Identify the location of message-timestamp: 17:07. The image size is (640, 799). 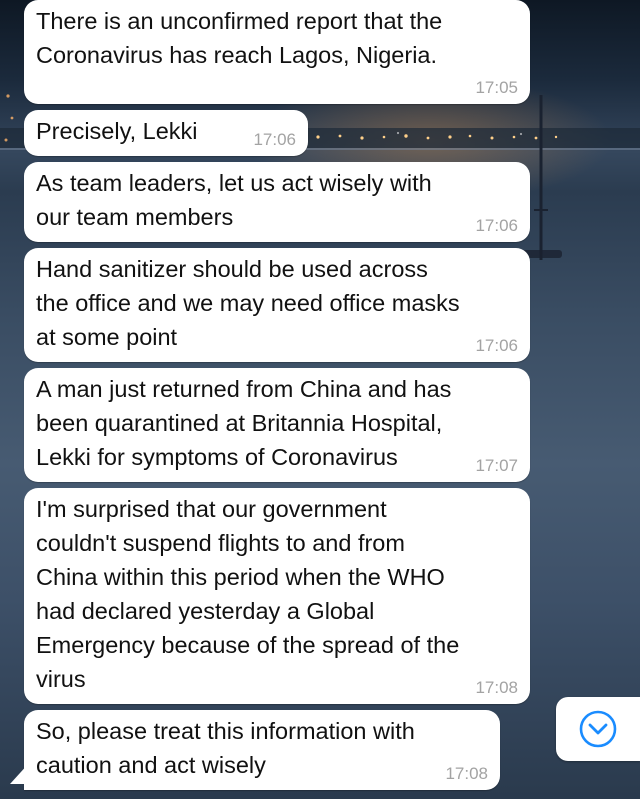
(496, 465).